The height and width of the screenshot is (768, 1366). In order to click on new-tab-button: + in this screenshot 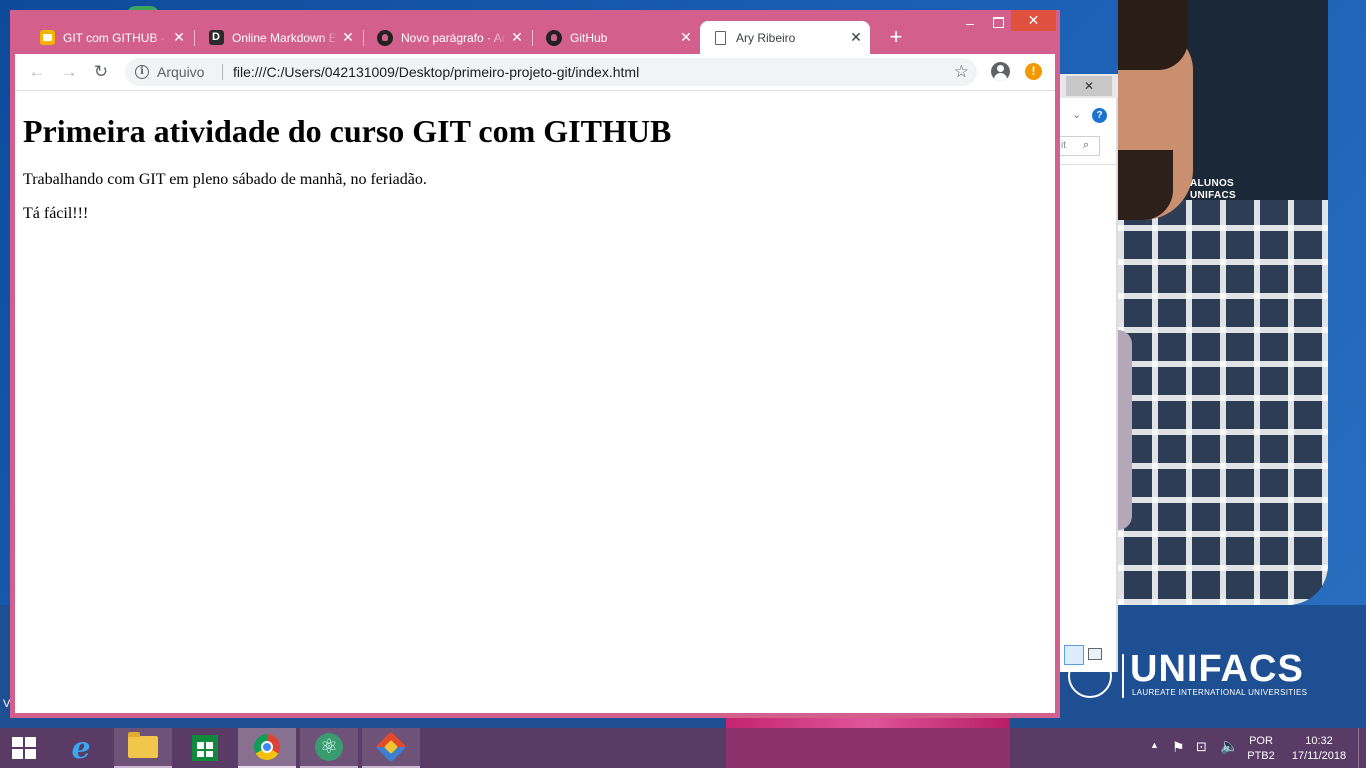, I will do `click(896, 38)`.